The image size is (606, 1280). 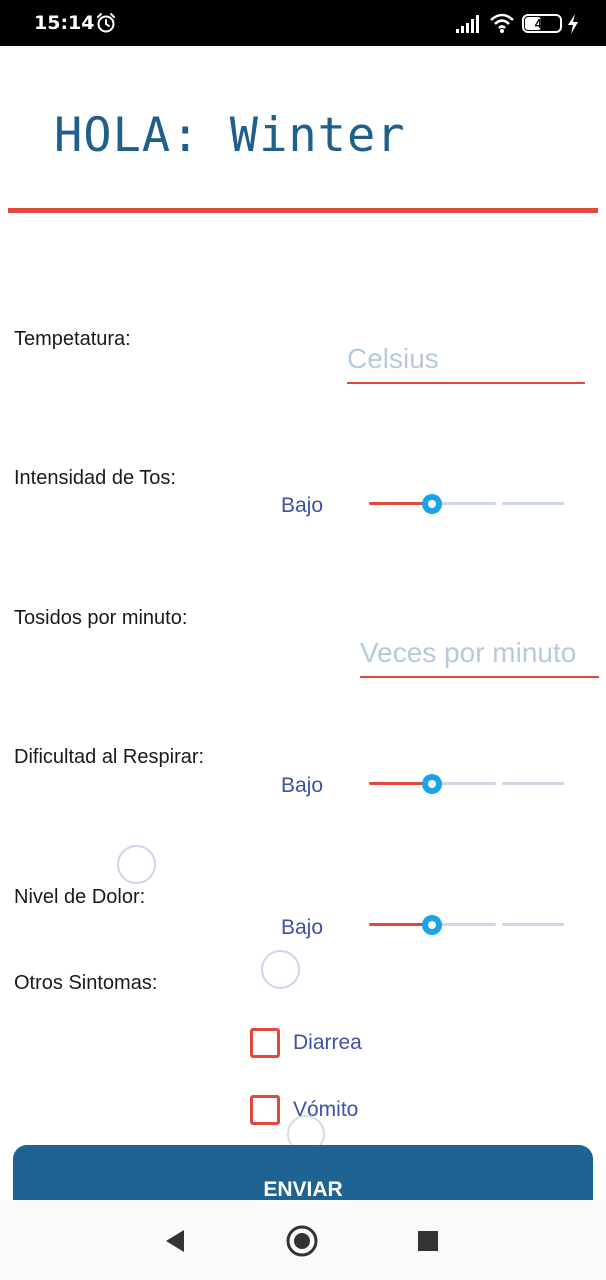 I want to click on pain-level-slider, so click(x=466, y=925).